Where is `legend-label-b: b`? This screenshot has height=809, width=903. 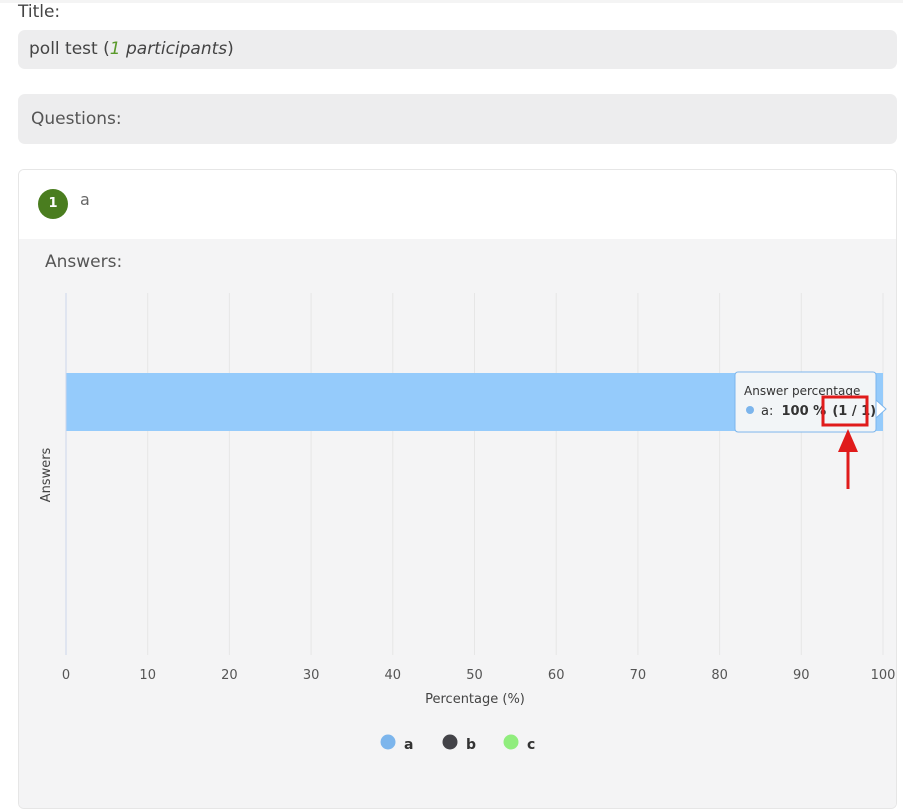
legend-label-b: b is located at coordinates (471, 745).